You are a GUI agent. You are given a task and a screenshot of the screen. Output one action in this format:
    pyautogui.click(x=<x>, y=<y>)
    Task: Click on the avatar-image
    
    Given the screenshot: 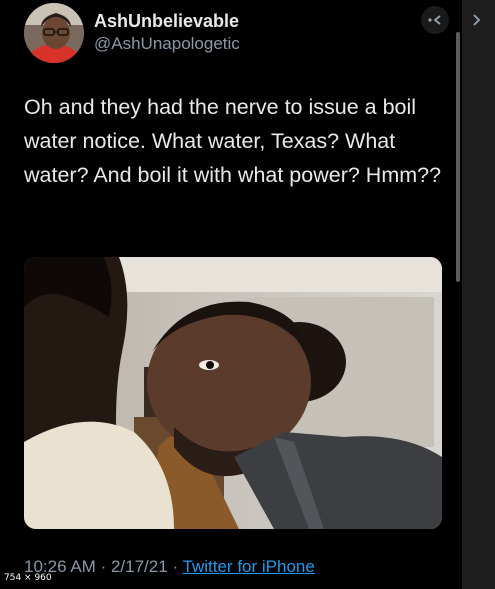 What is the action you would take?
    pyautogui.click(x=54, y=33)
    